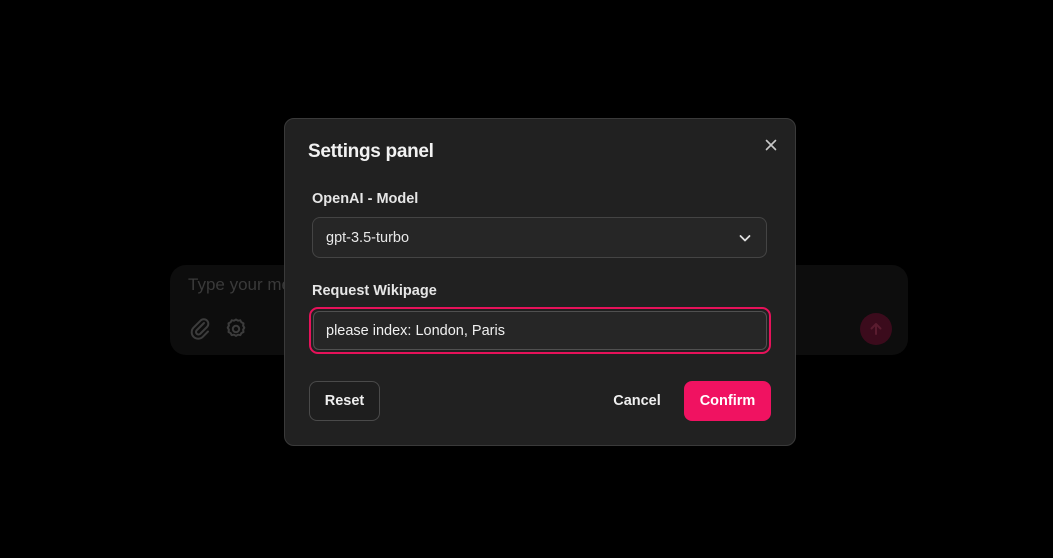 The height and width of the screenshot is (558, 1053). I want to click on cancel-button: Cancel, so click(637, 401).